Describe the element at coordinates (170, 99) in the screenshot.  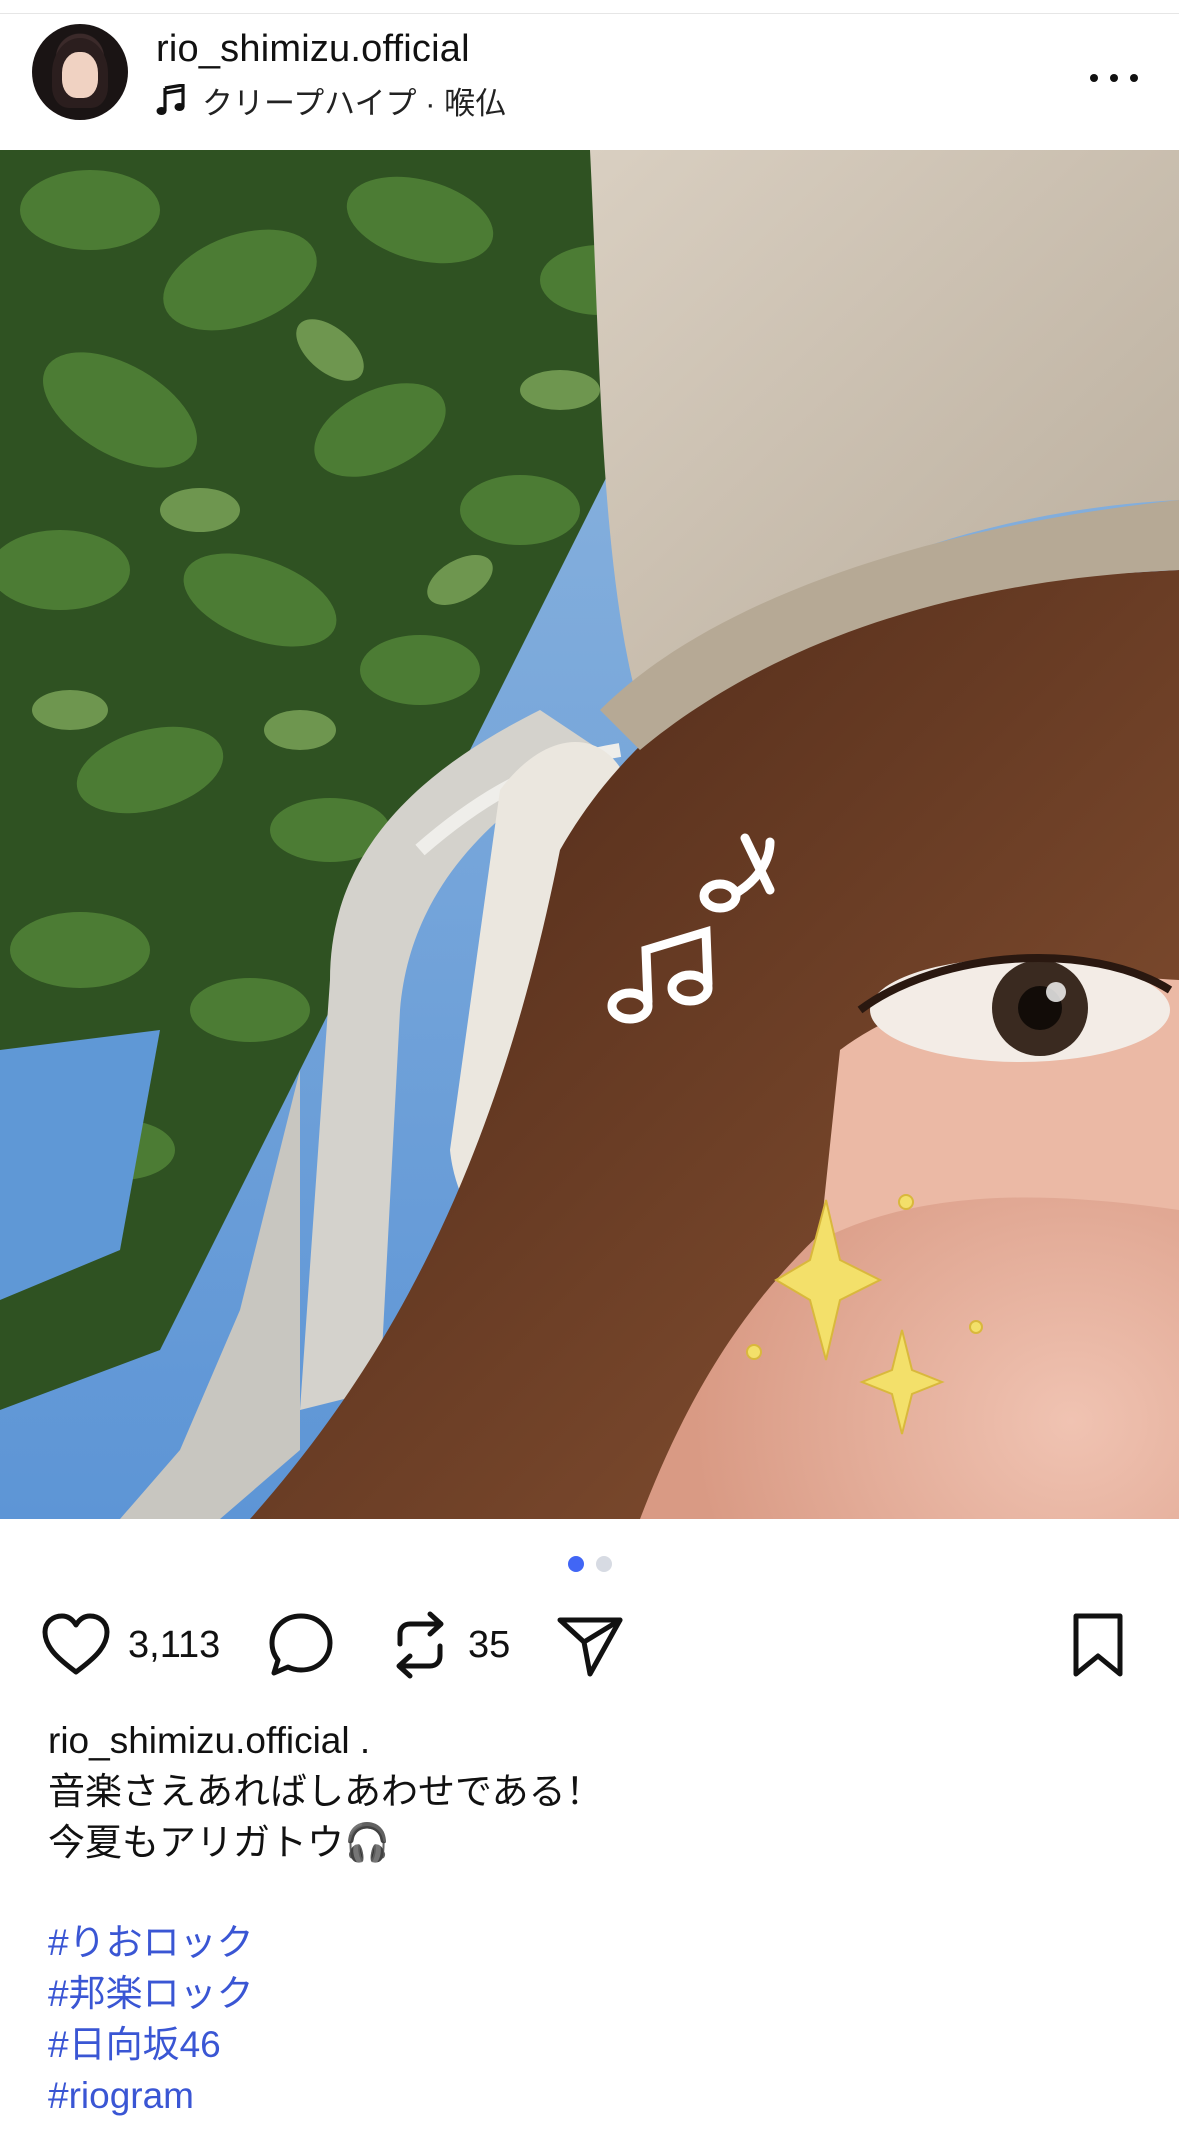
I see `music-note-icon` at that location.